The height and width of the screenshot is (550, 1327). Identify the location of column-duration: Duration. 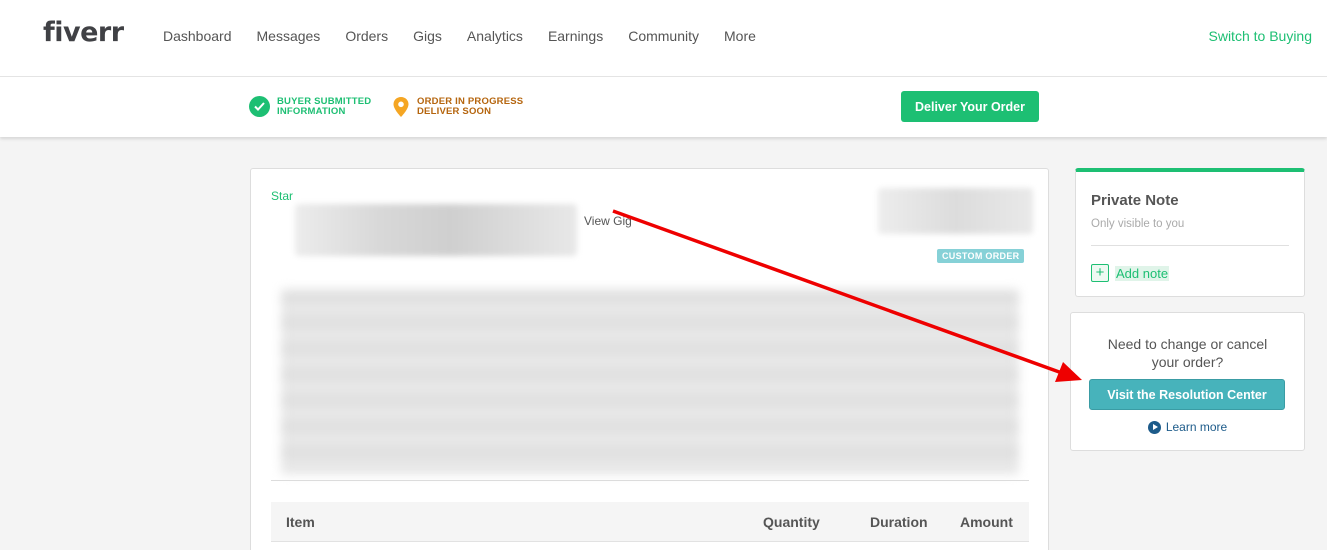
(899, 522).